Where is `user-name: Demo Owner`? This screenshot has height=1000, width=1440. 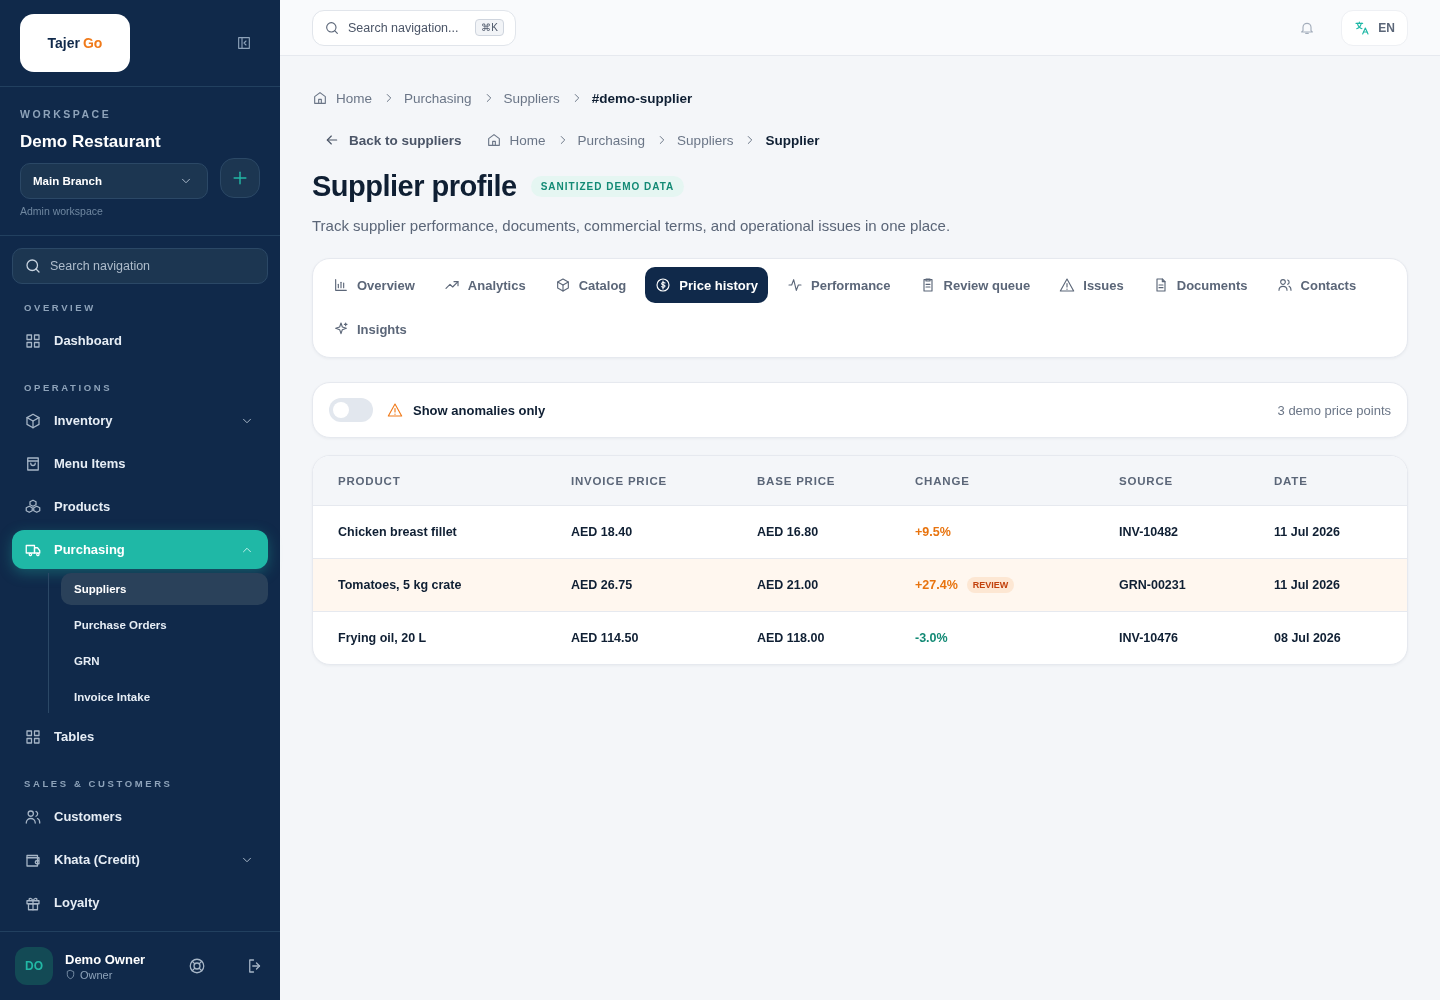 user-name: Demo Owner is located at coordinates (106, 959).